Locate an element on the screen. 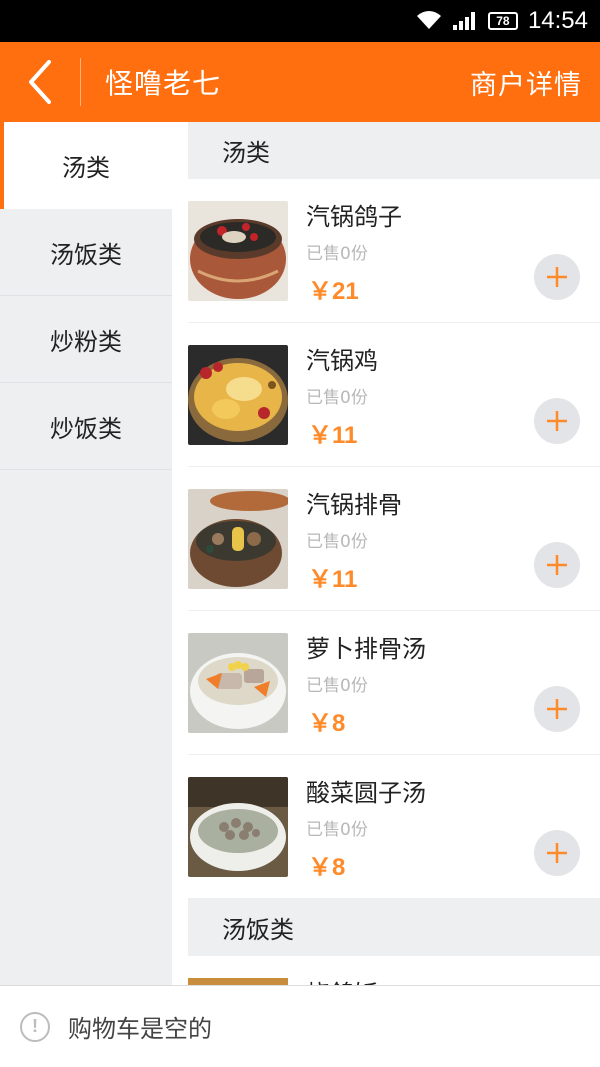 The height and width of the screenshot is (1067, 600). sidebar-item-soup: 汤类 is located at coordinates (86, 165).